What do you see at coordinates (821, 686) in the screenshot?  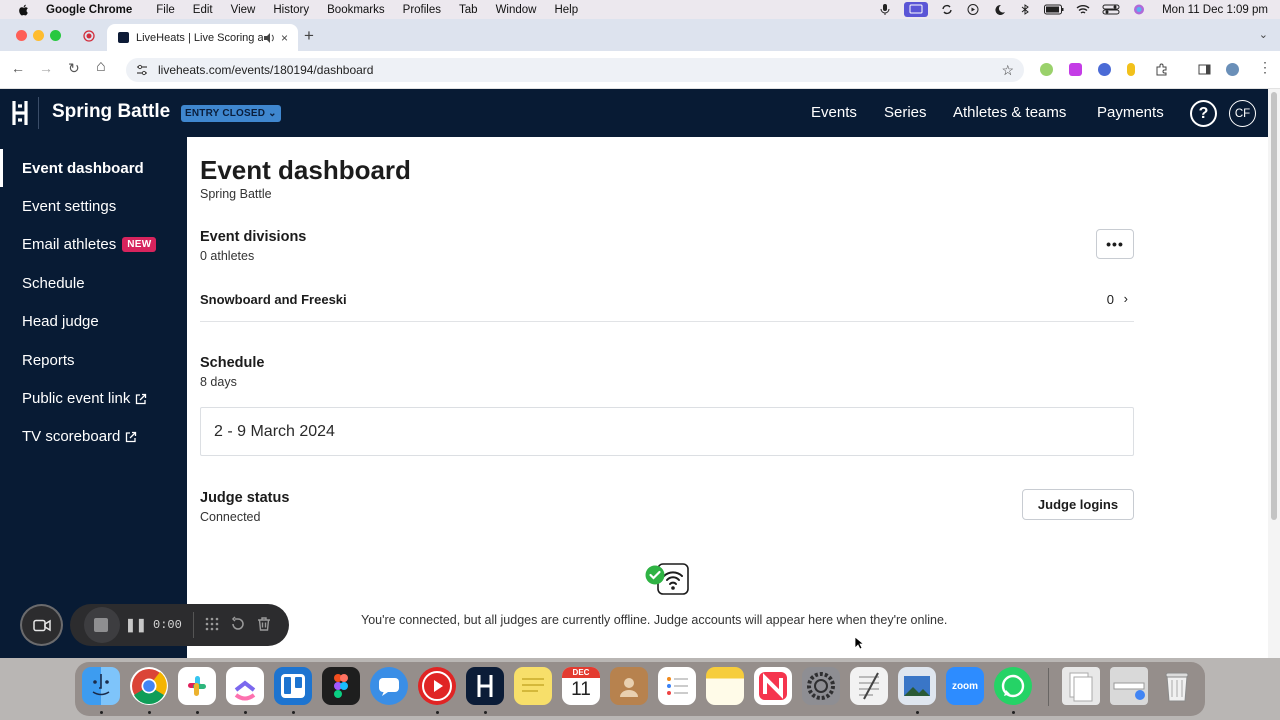 I see `system-settings-icon` at bounding box center [821, 686].